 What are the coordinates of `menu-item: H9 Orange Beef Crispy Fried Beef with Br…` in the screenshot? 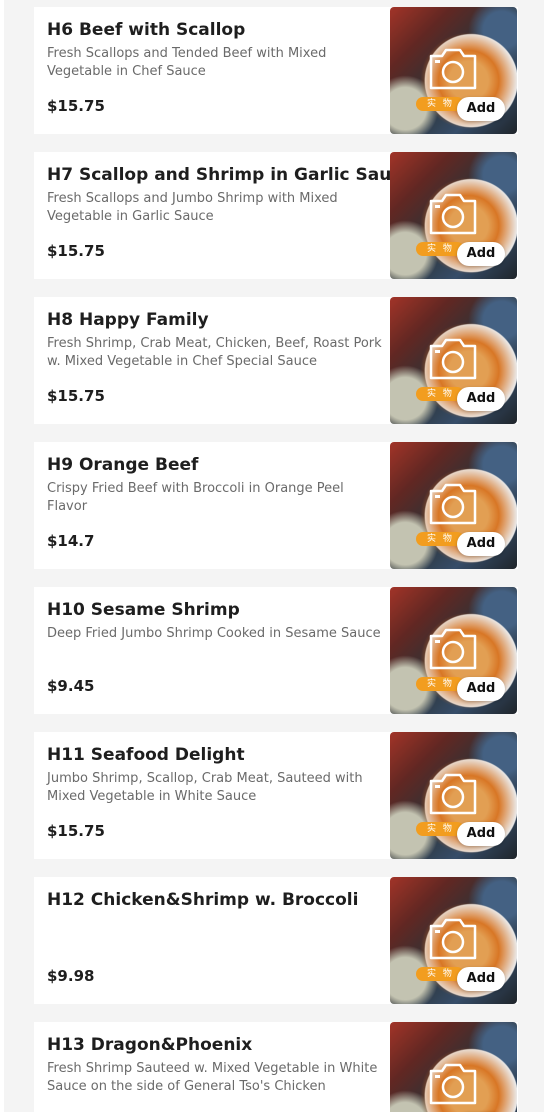 It's located at (276, 505).